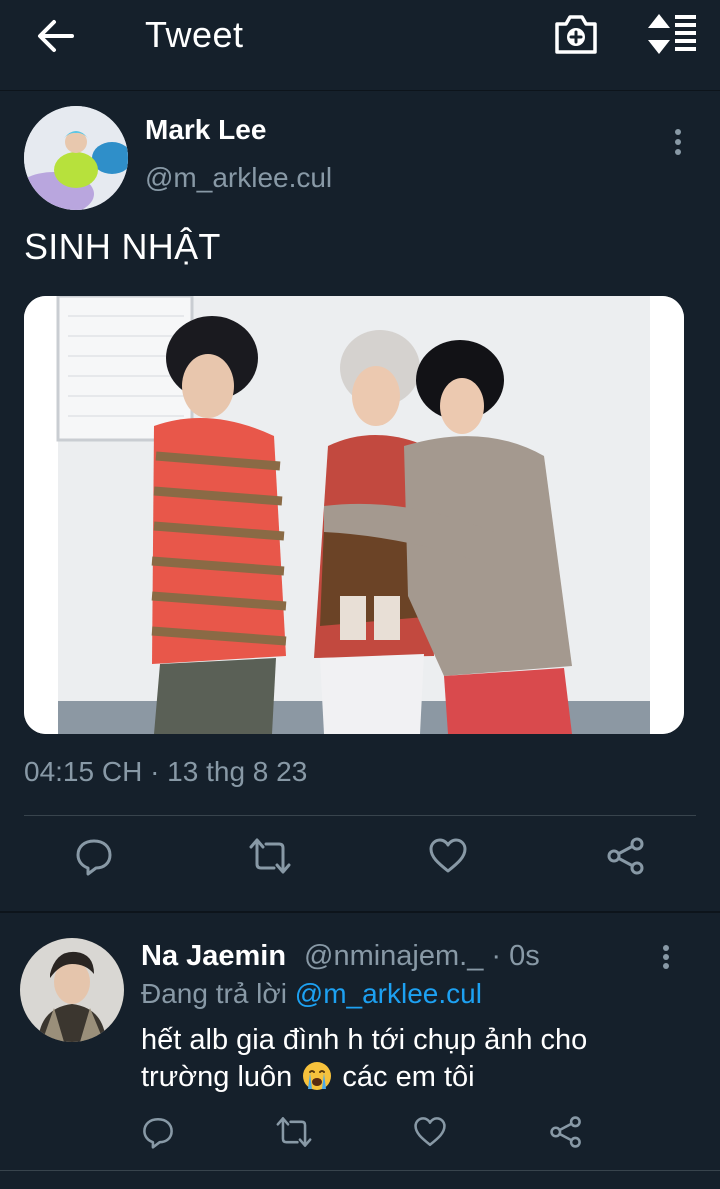 The height and width of the screenshot is (1189, 720). Describe the element at coordinates (388, 993) in the screenshot. I see `replying-to-link: @m_arklee.cul` at that location.